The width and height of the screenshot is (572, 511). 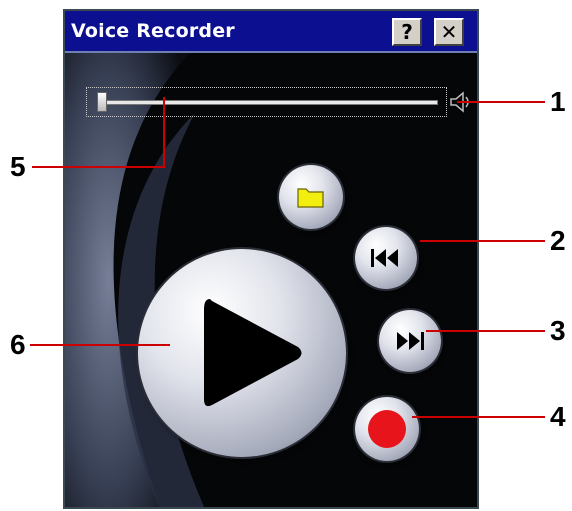 I want to click on position-slider, so click(x=266, y=102).